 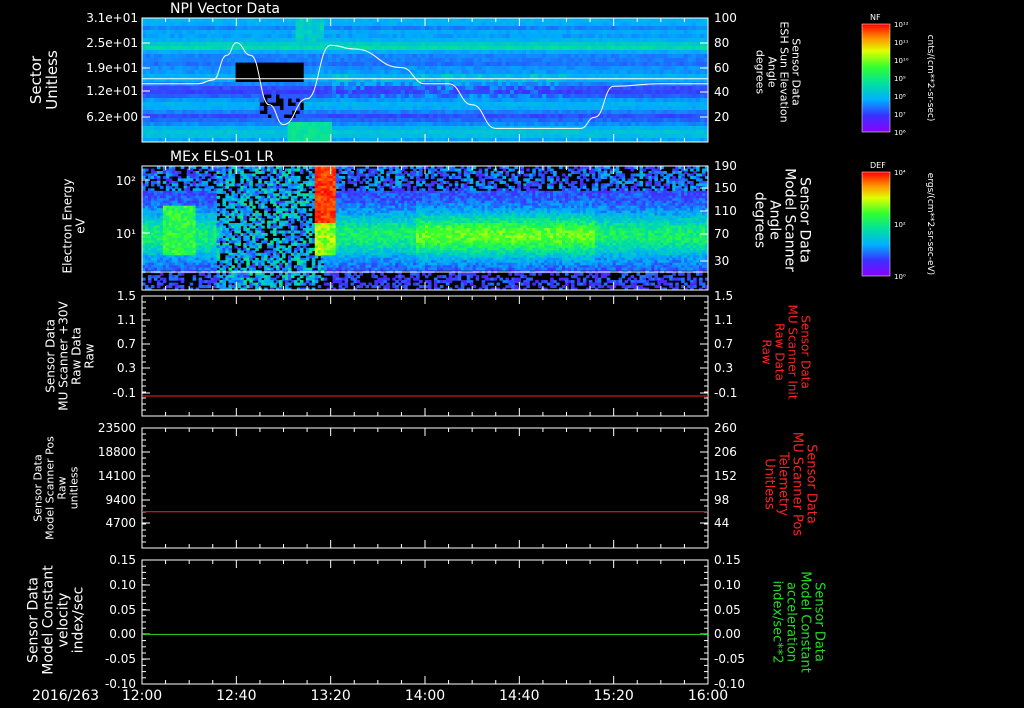 What do you see at coordinates (723, 368) in the screenshot?
I see `panel-3-right-ytick: 0.3` at bounding box center [723, 368].